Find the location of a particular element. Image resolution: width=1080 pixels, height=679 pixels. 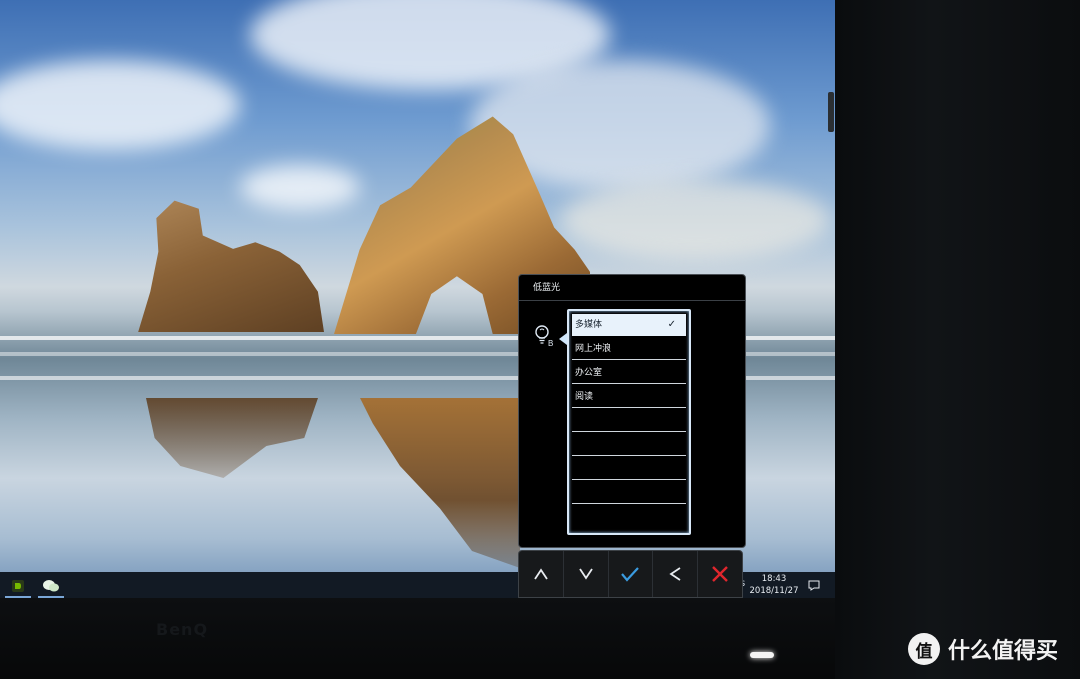

check-icon is located at coordinates (630, 574).